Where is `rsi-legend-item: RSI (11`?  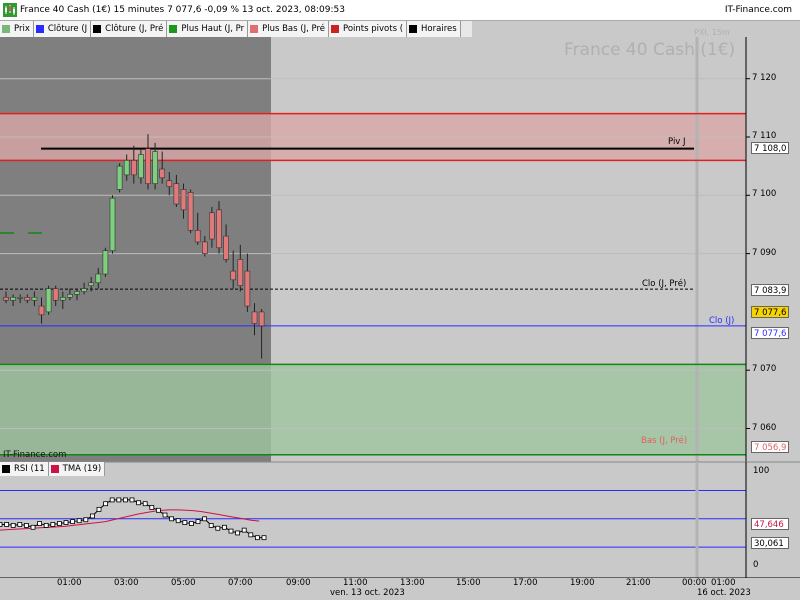
rsi-legend-item: RSI (11 is located at coordinates (24, 469).